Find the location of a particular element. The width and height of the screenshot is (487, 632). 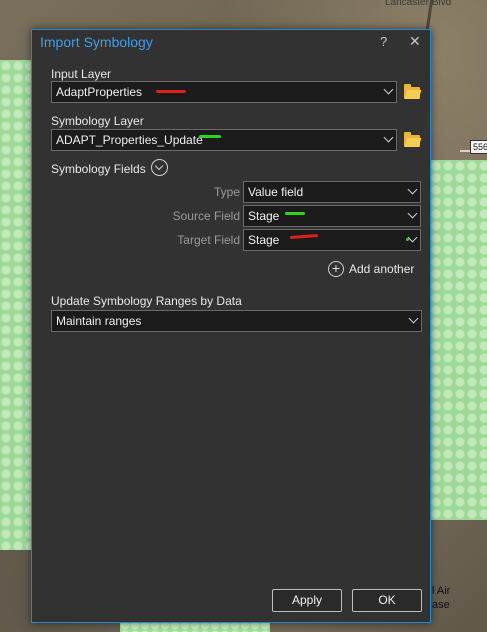

map-features-right is located at coordinates (458, 340).